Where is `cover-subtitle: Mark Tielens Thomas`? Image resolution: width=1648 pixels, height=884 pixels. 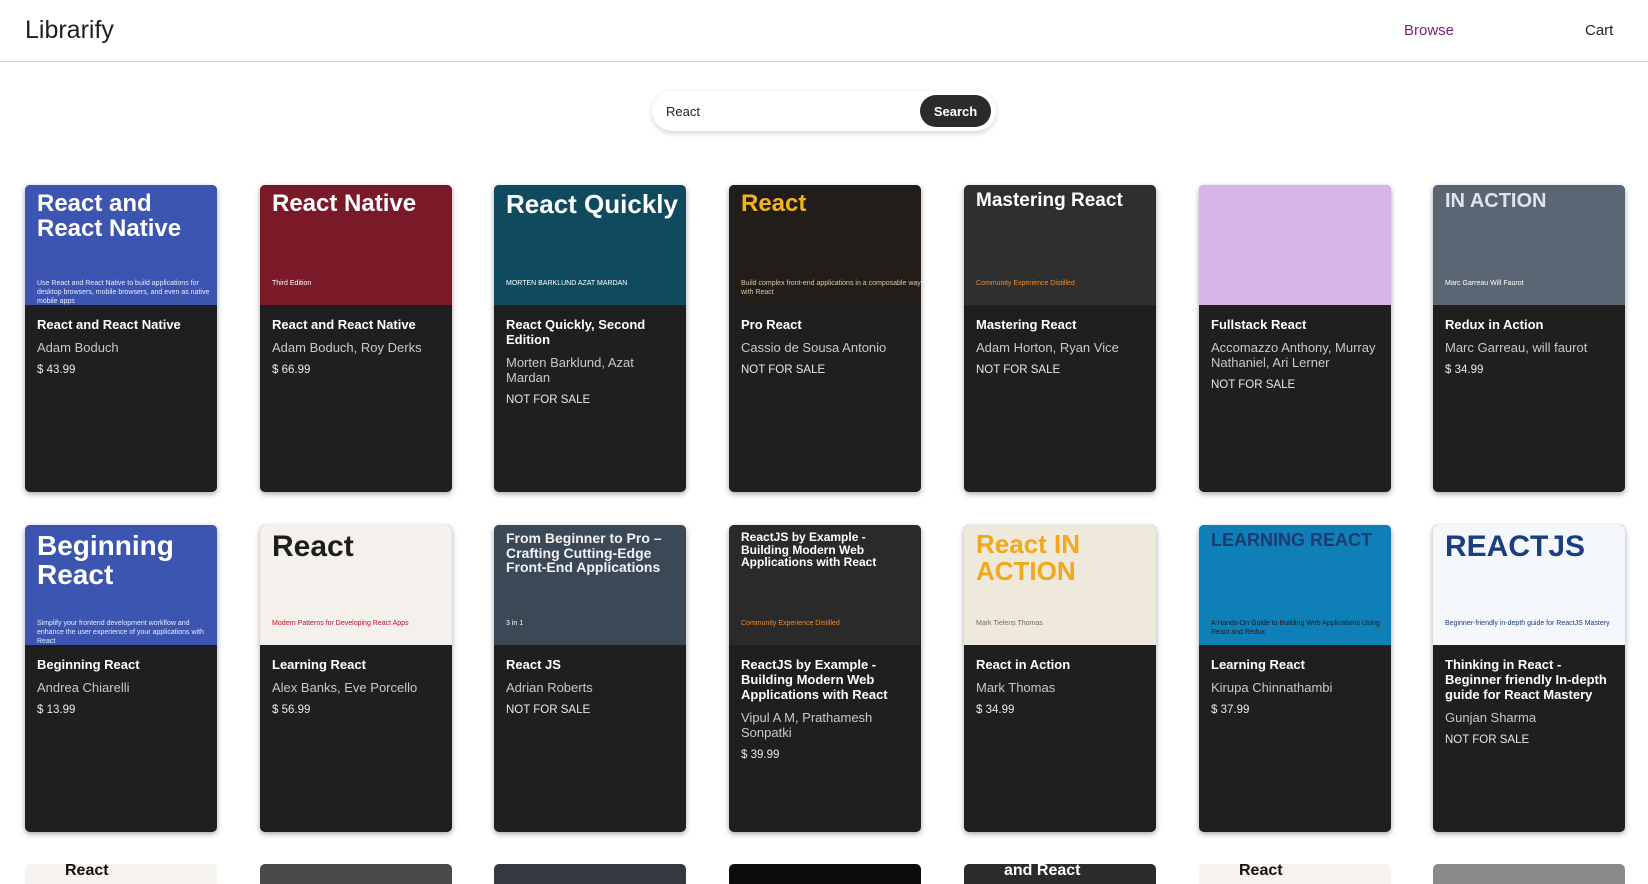
cover-subtitle: Mark Tielens Thomas is located at coordinates (1009, 623).